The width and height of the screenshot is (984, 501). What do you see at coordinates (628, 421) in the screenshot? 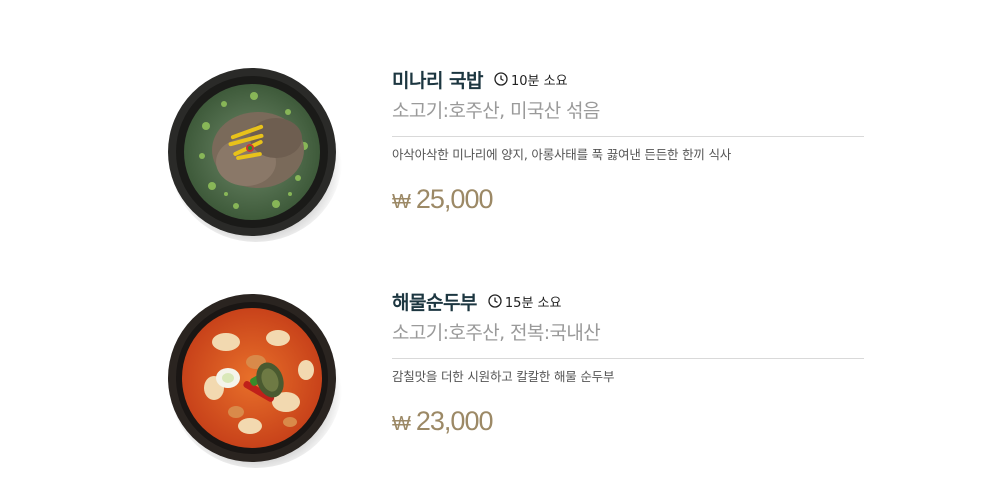
I see `dish-price: ₩ 23,000` at bounding box center [628, 421].